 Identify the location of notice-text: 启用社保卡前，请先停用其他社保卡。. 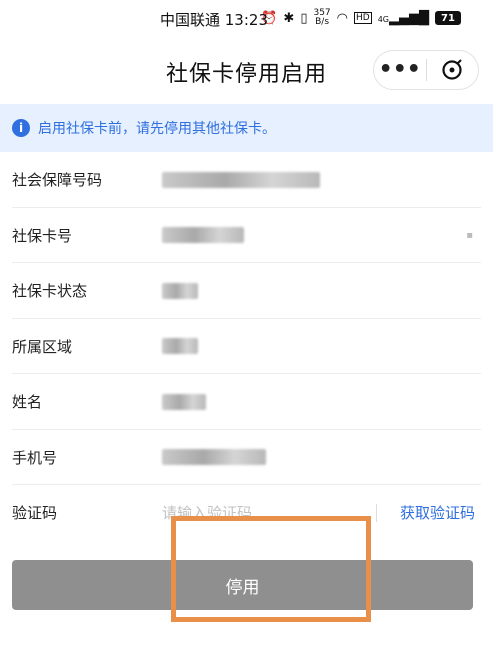
(157, 129).